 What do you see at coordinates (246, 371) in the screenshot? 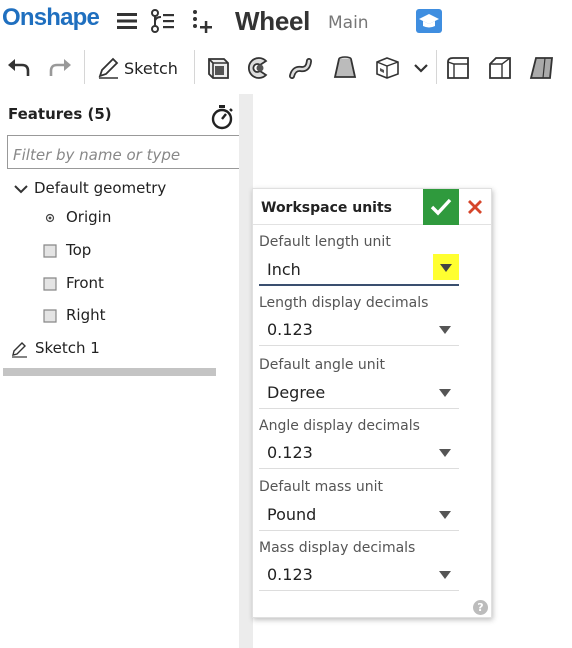
I see `vertical-scrollbar` at bounding box center [246, 371].